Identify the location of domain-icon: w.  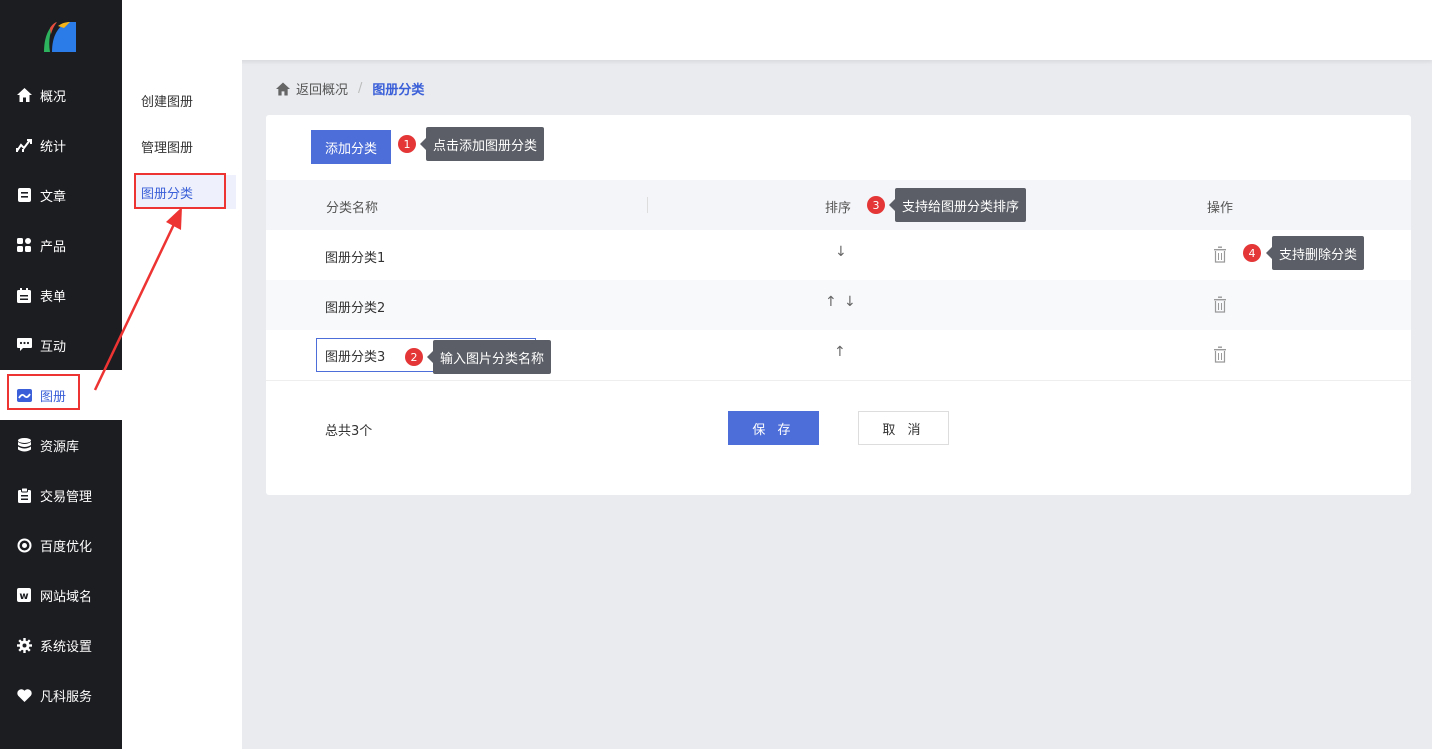
(24, 595).